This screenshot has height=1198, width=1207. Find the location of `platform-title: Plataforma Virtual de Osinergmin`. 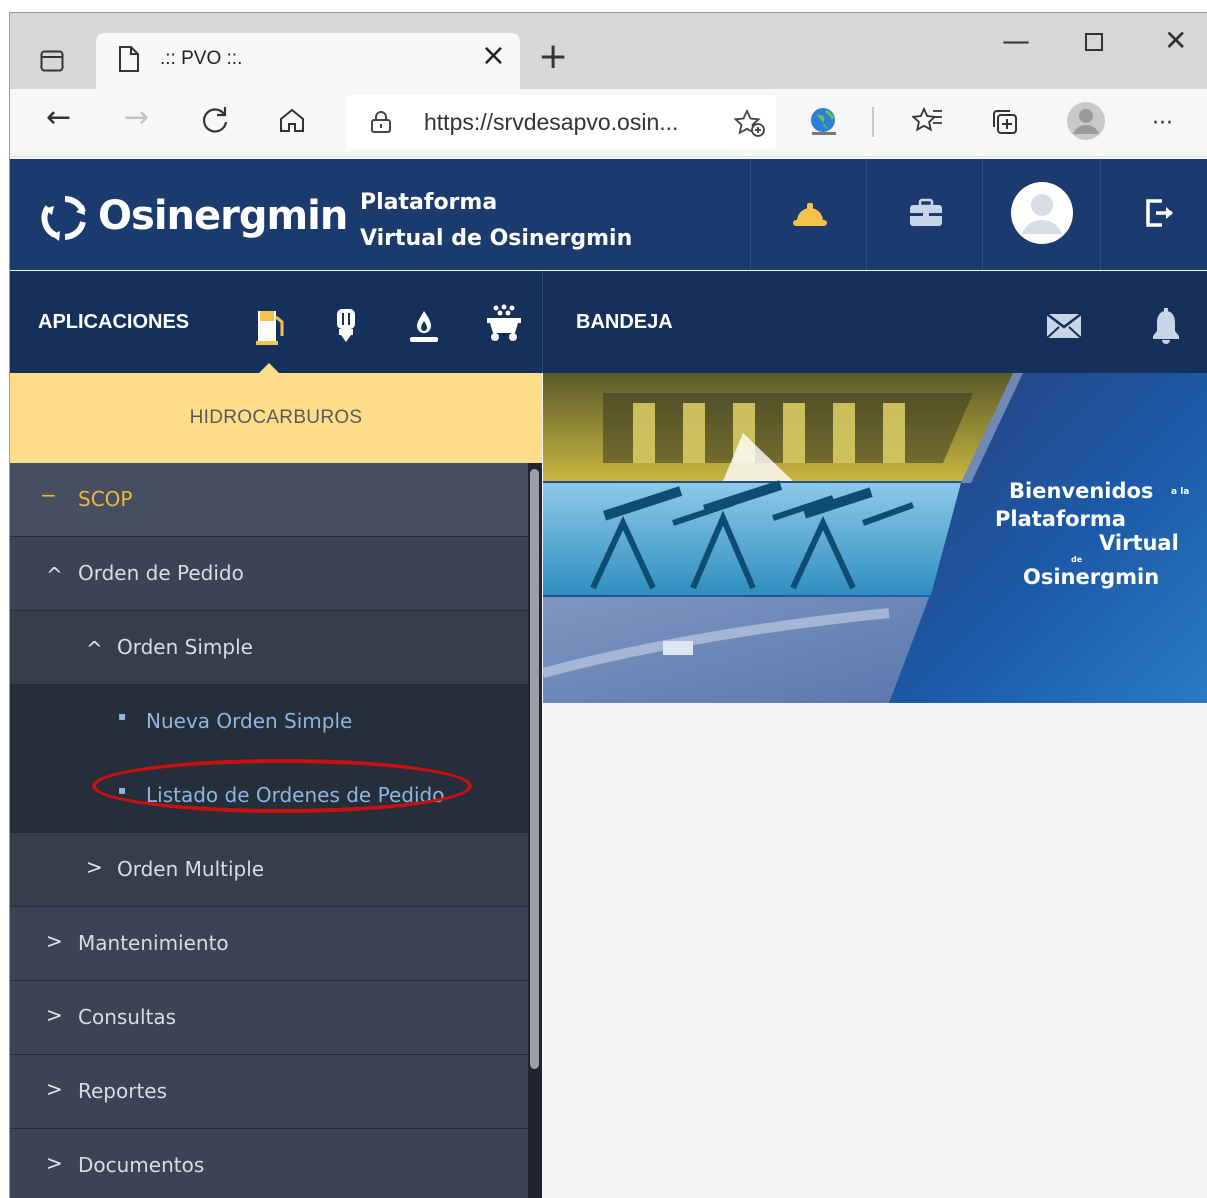

platform-title: Plataforma Virtual de Osinergmin is located at coordinates (496, 221).